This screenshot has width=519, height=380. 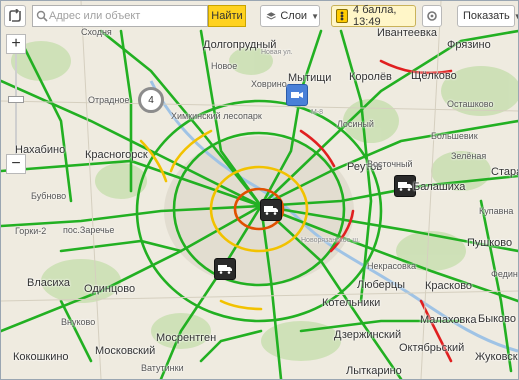 What do you see at coordinates (109, 100) in the screenshot?
I see `place-label: Отрадное` at bounding box center [109, 100].